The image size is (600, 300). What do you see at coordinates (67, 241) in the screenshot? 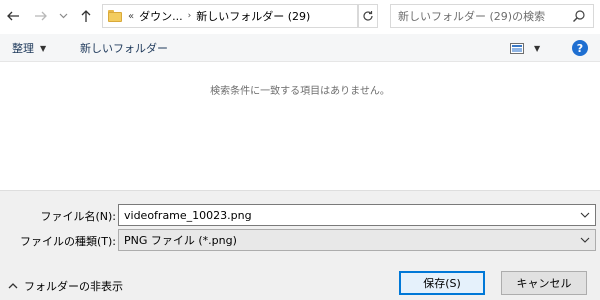
I see `file-type-label: ファイルの種類(T):` at bounding box center [67, 241].